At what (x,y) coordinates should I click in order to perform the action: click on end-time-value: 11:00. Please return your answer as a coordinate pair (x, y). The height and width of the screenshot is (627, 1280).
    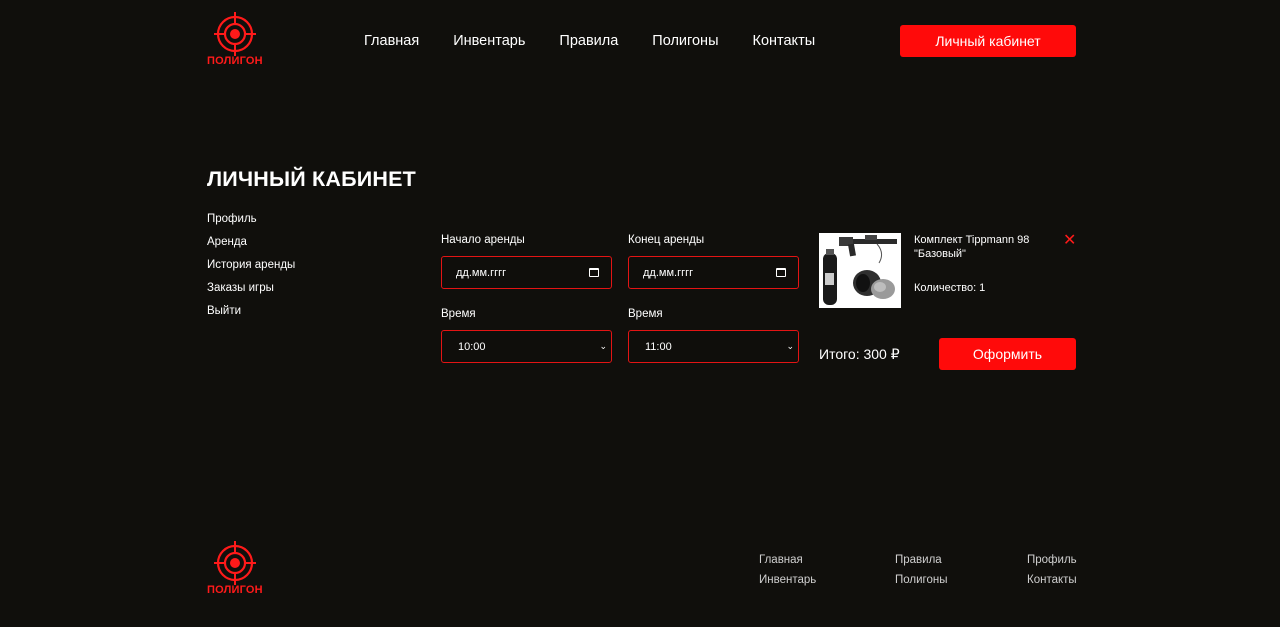
    Looking at the image, I should click on (658, 346).